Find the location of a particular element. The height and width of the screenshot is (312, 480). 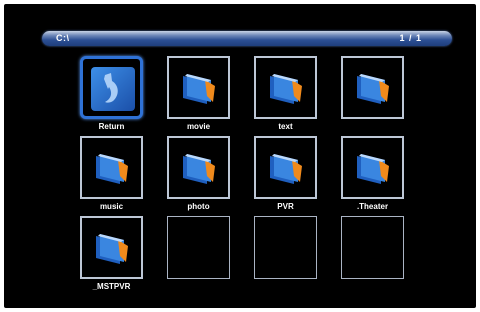

page-indicator: 1 / 1 is located at coordinates (410, 38).